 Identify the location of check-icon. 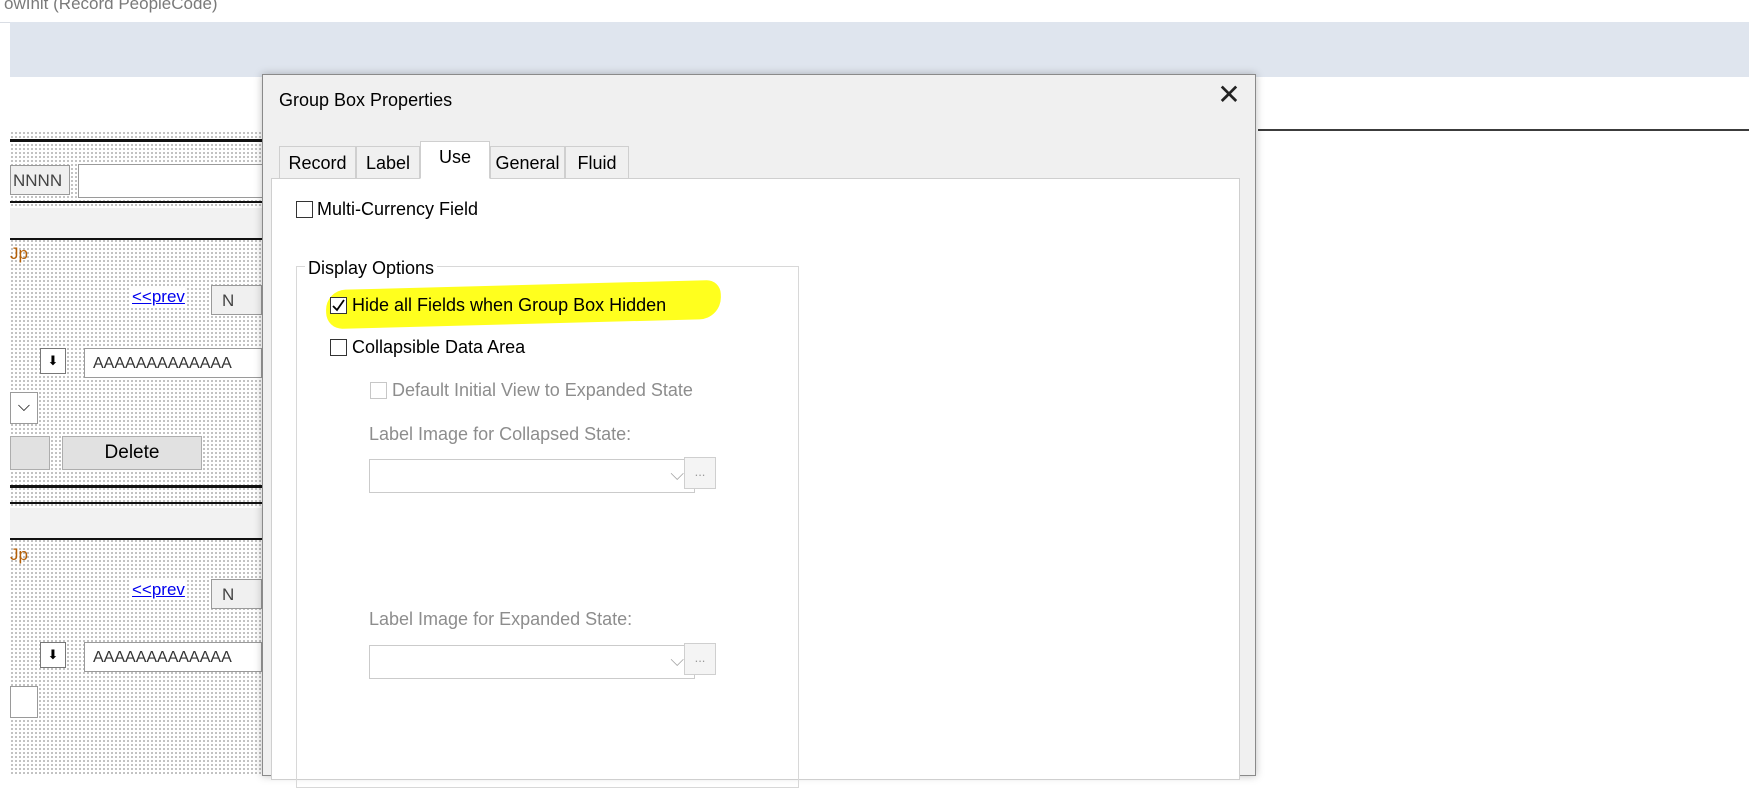
(338, 305).